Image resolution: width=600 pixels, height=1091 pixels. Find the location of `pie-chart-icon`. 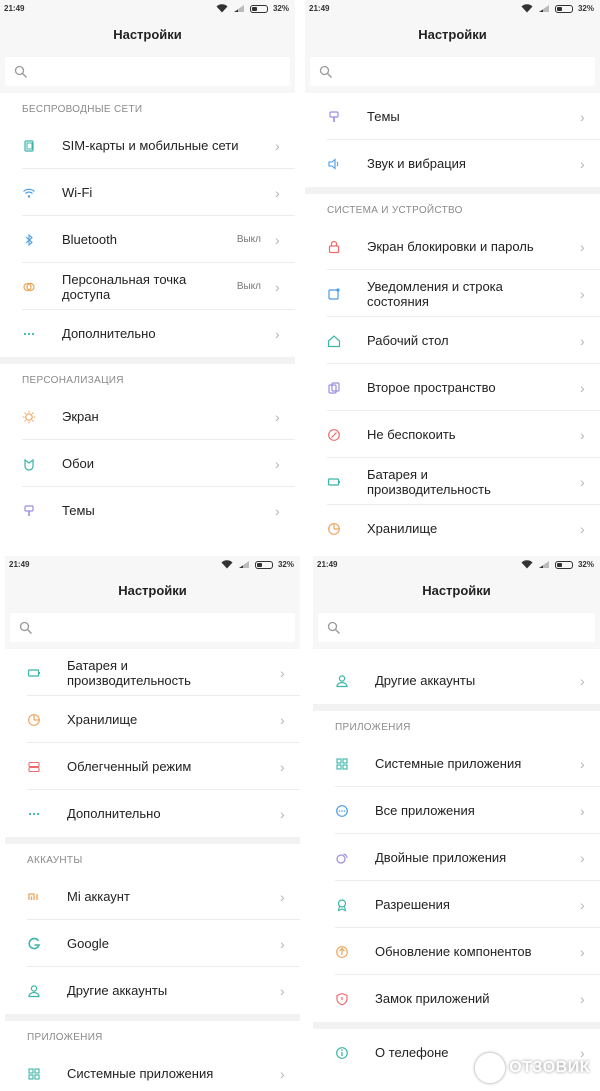

pie-chart-icon is located at coordinates (334, 528).